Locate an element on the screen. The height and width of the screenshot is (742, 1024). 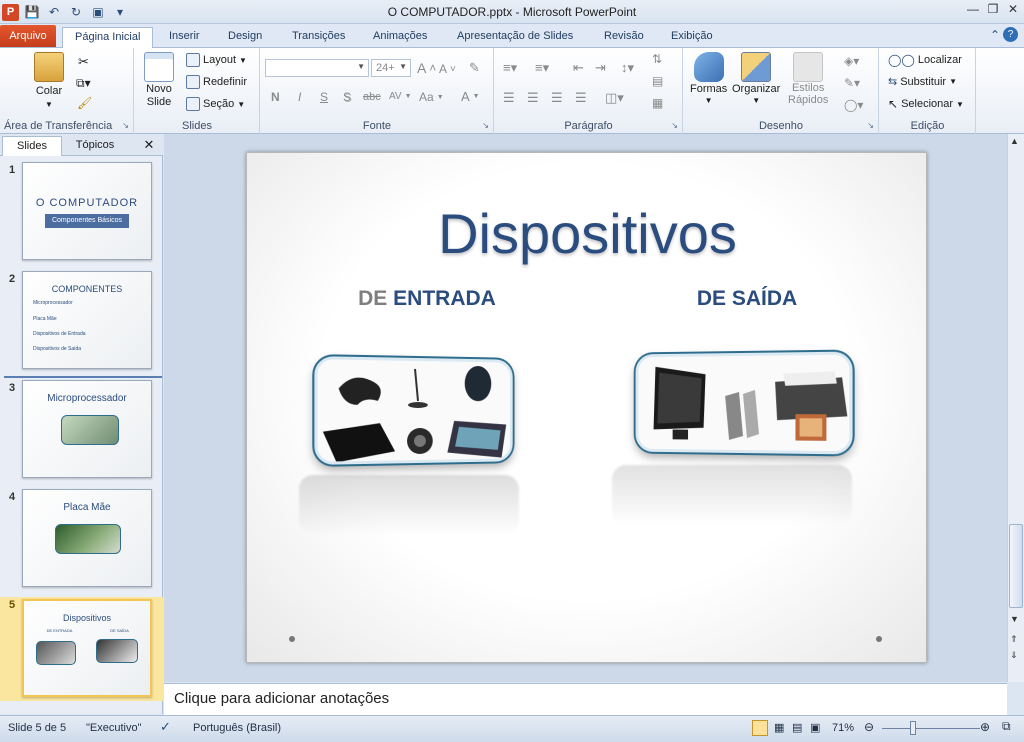
paste-button: Colar ▼ is located at coordinates (49, 80).